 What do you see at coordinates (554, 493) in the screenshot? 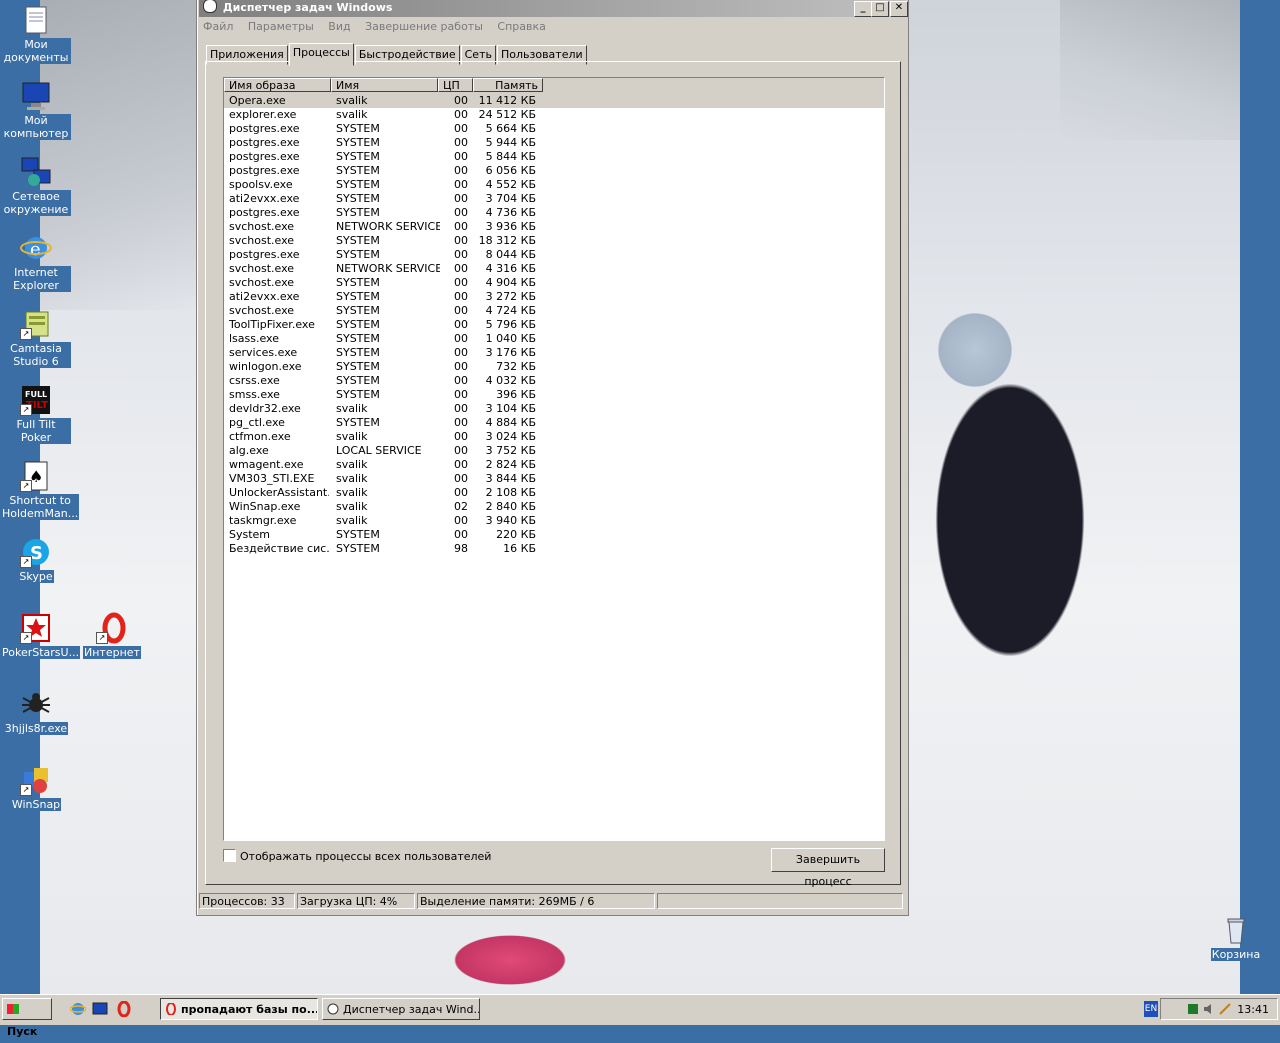
I see `table-row: UnlockerAssistant... svalik 00 2 108 КБ` at bounding box center [554, 493].